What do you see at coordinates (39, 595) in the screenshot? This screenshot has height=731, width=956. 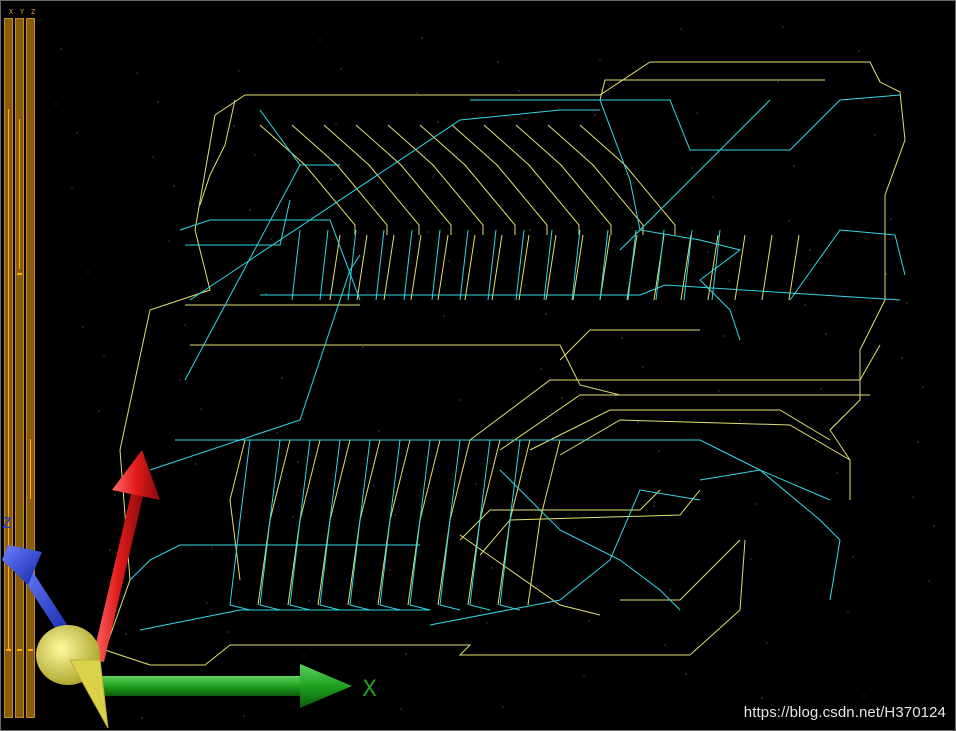 I see `z-axis-arrow` at bounding box center [39, 595].